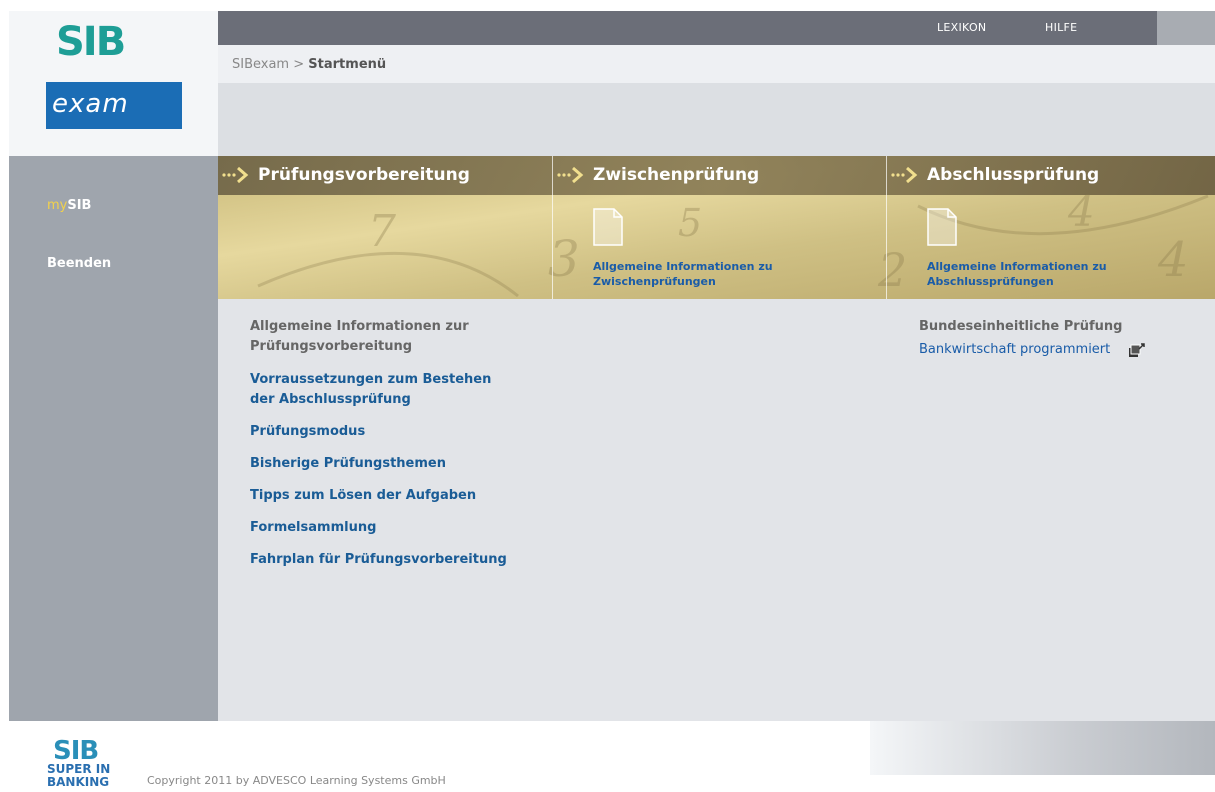 Image resolution: width=1215 pixels, height=792 pixels. Describe the element at coordinates (331, 346) in the screenshot. I see `intro-line: Prüfungsvorbereitung` at that location.